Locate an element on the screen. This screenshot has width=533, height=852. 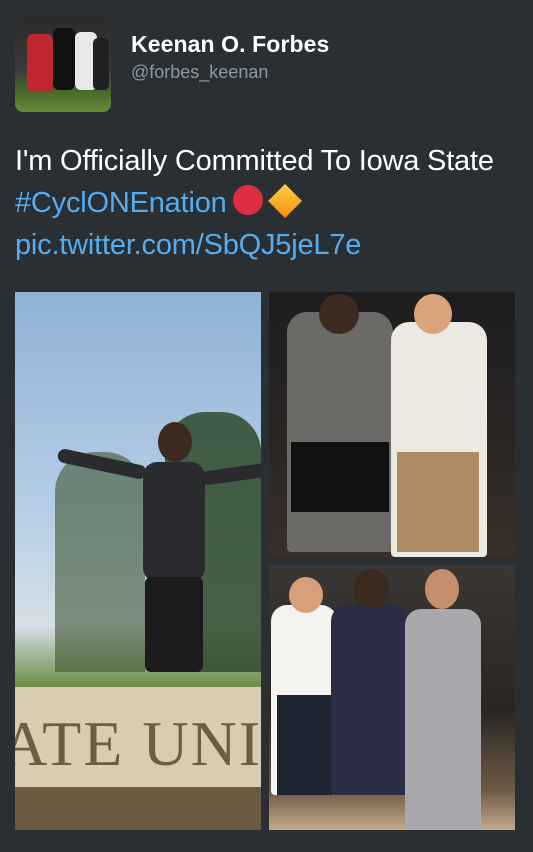
profile-avatar is located at coordinates (63, 64).